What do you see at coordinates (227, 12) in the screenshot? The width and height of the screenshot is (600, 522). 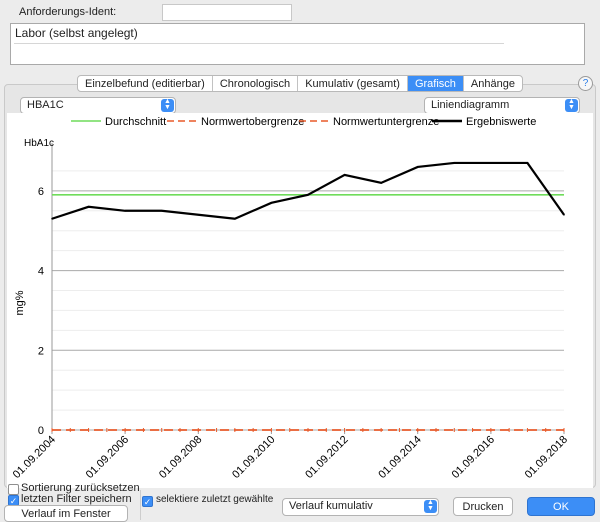 I see `ident-input` at bounding box center [227, 12].